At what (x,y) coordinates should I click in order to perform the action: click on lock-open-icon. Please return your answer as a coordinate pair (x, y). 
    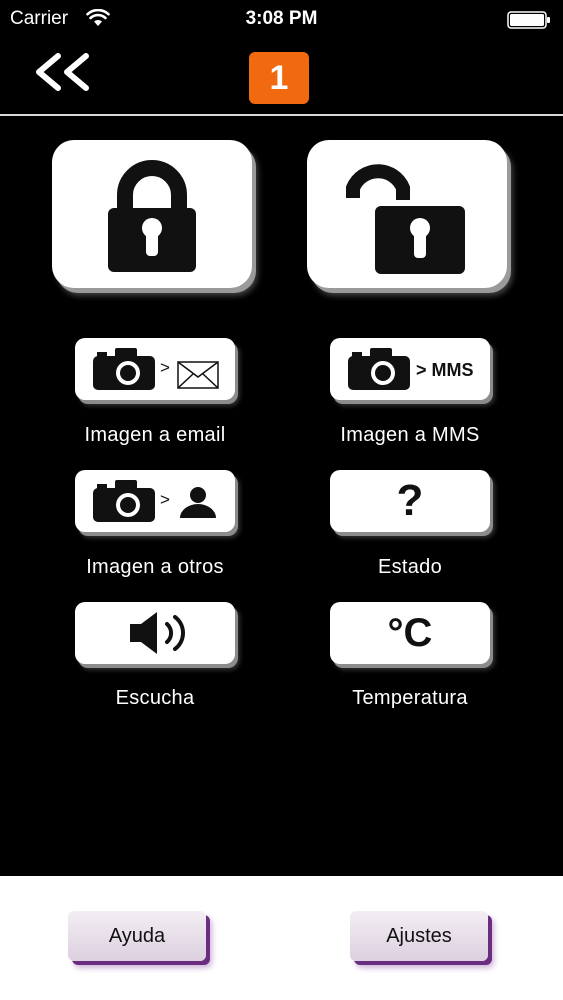
    Looking at the image, I should click on (405, 219).